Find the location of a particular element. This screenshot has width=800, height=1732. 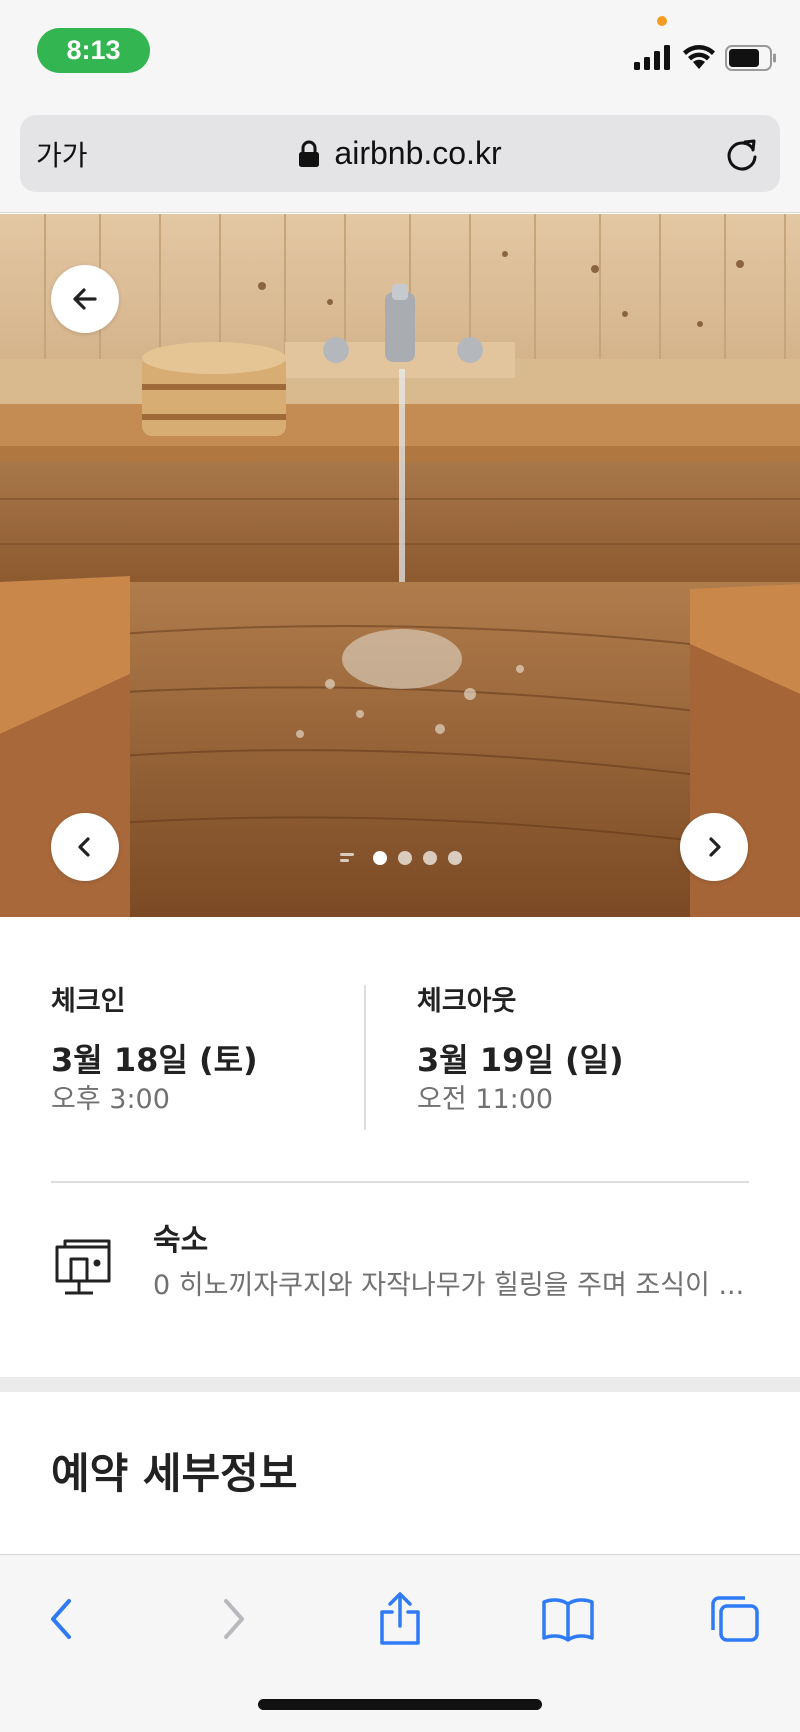

carousel-dot-active is located at coordinates (380, 858).